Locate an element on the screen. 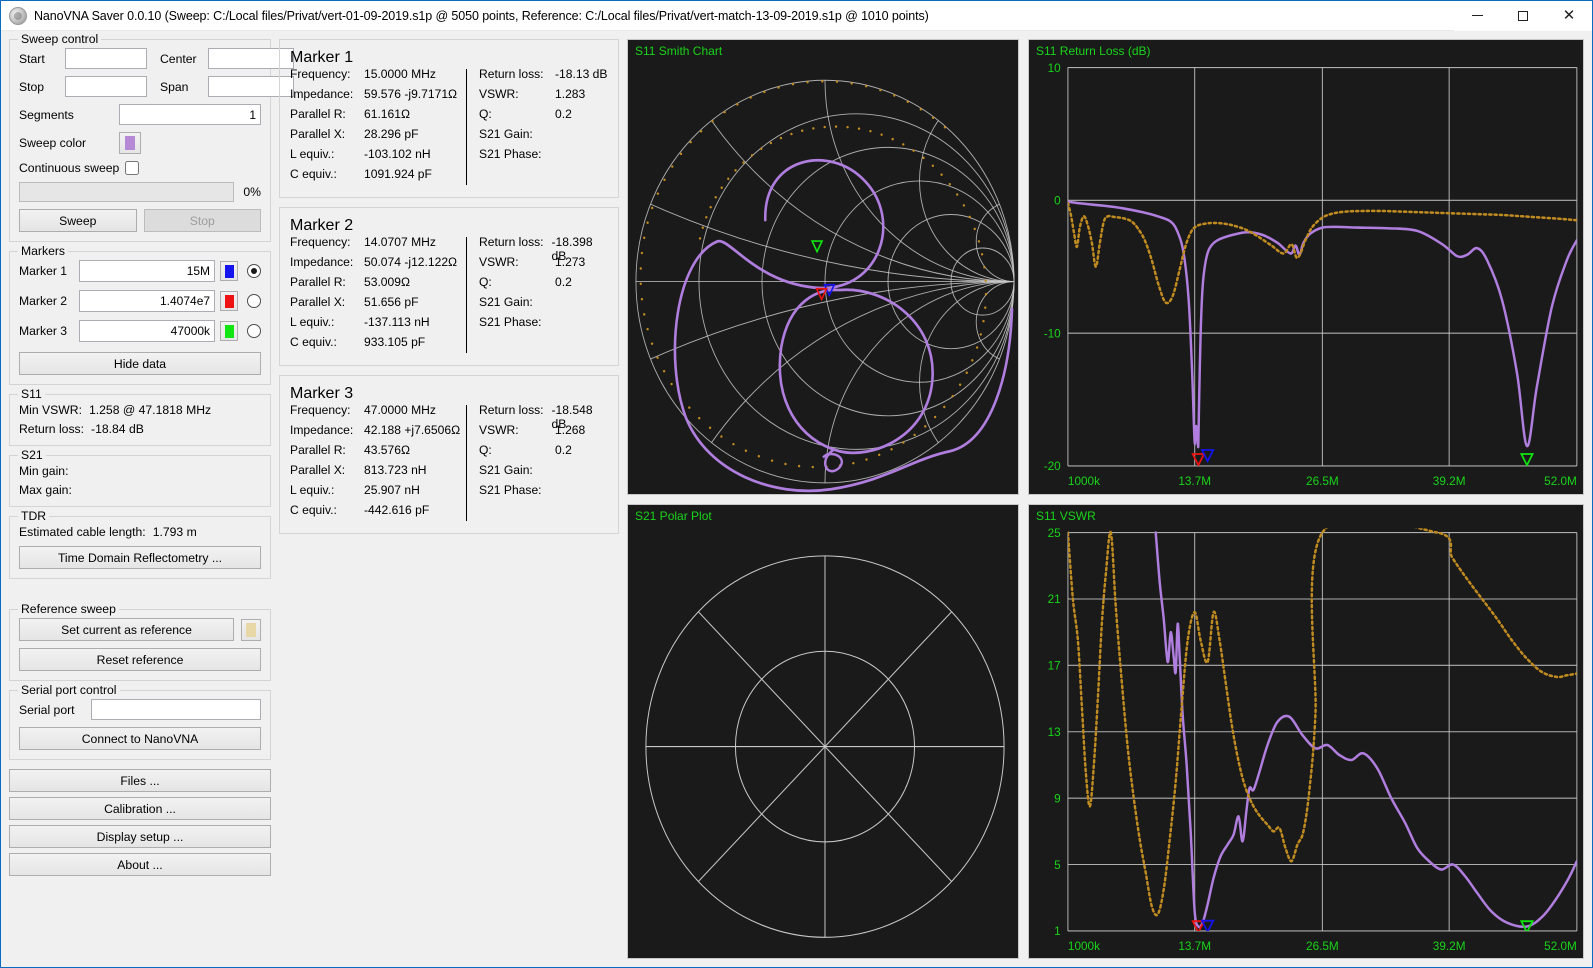  sweep-span-row: Span is located at coordinates (227, 86).